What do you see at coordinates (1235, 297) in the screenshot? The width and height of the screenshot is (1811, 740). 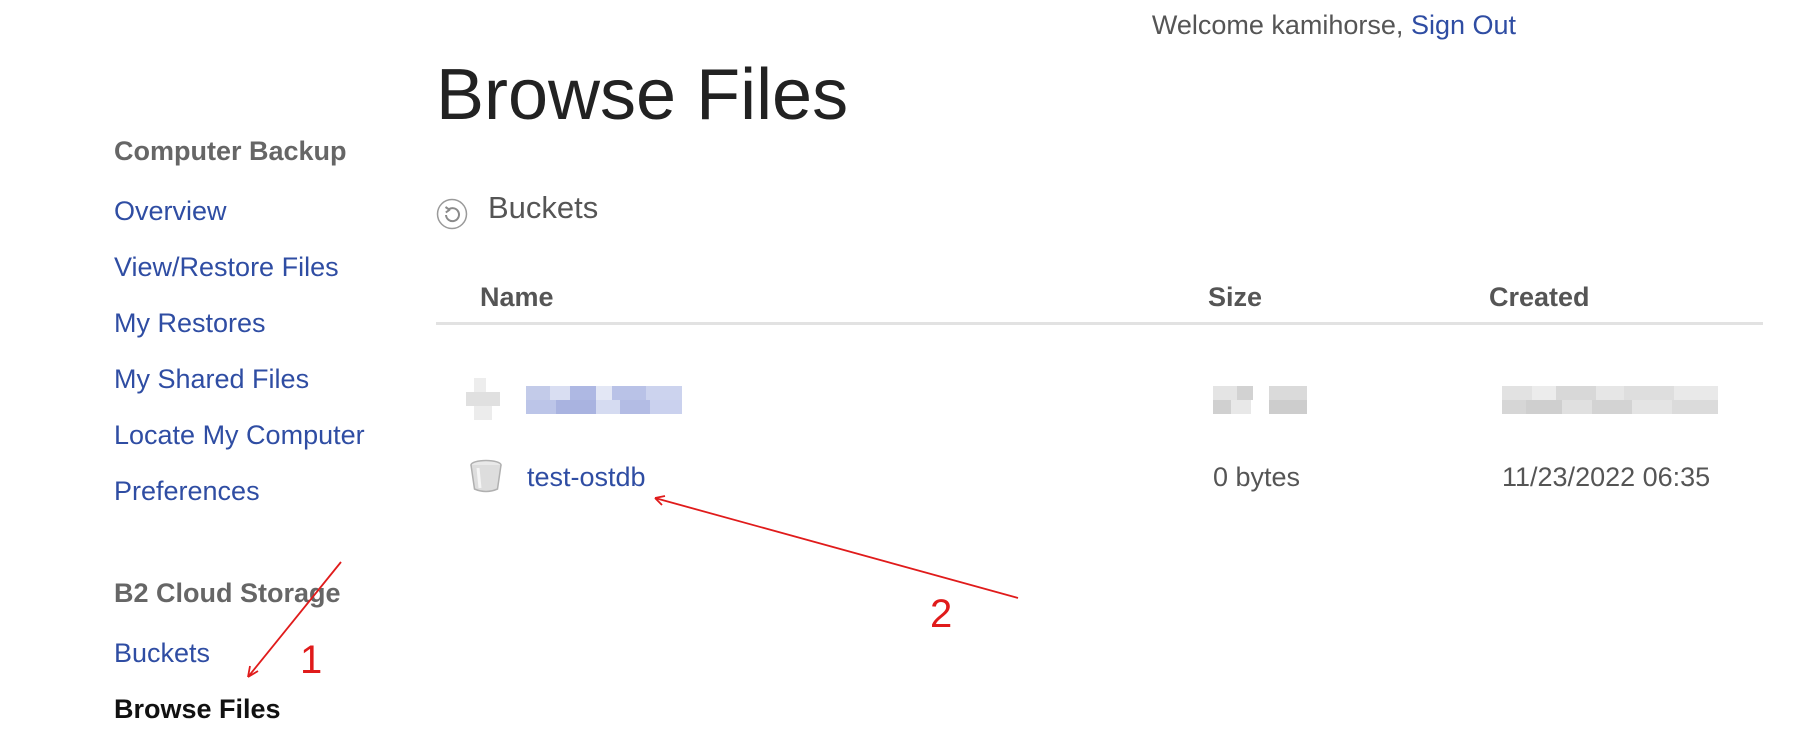 I see `column-header-size: Size` at bounding box center [1235, 297].